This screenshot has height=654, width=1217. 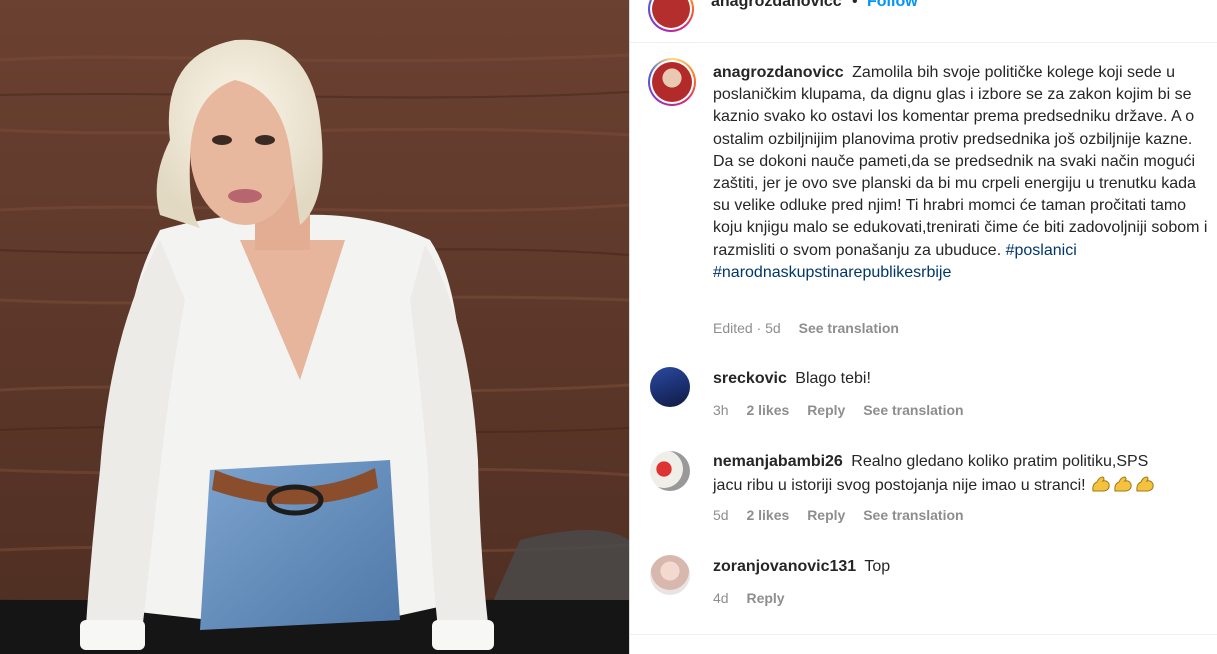 I want to click on comment-username: nemanjabambi26, so click(x=778, y=461).